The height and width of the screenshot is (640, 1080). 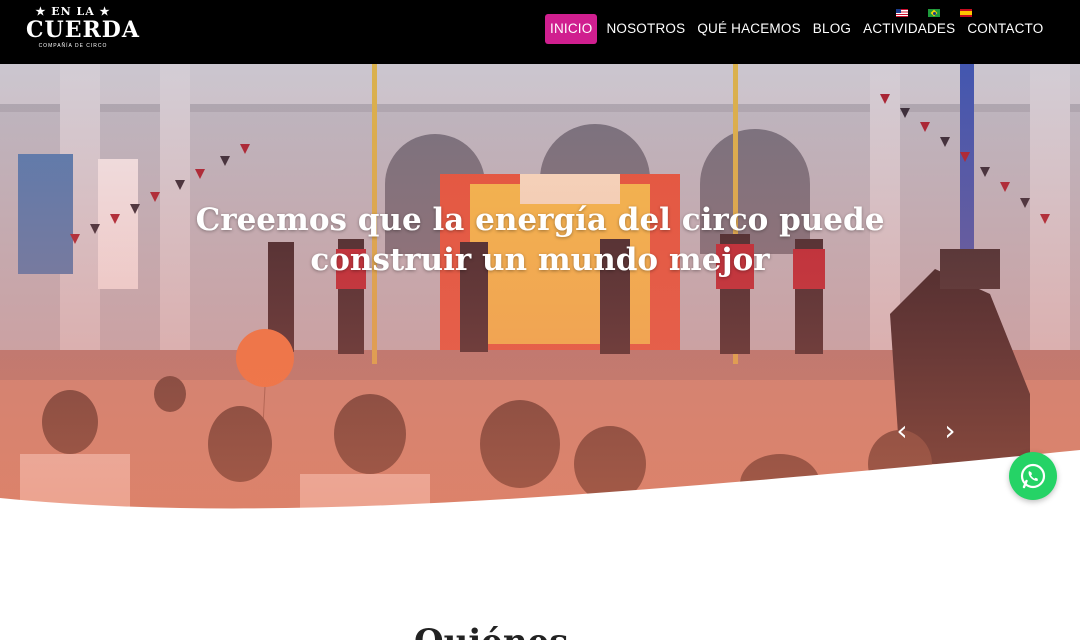 I want to click on whatsapp-icon, so click(x=1033, y=476).